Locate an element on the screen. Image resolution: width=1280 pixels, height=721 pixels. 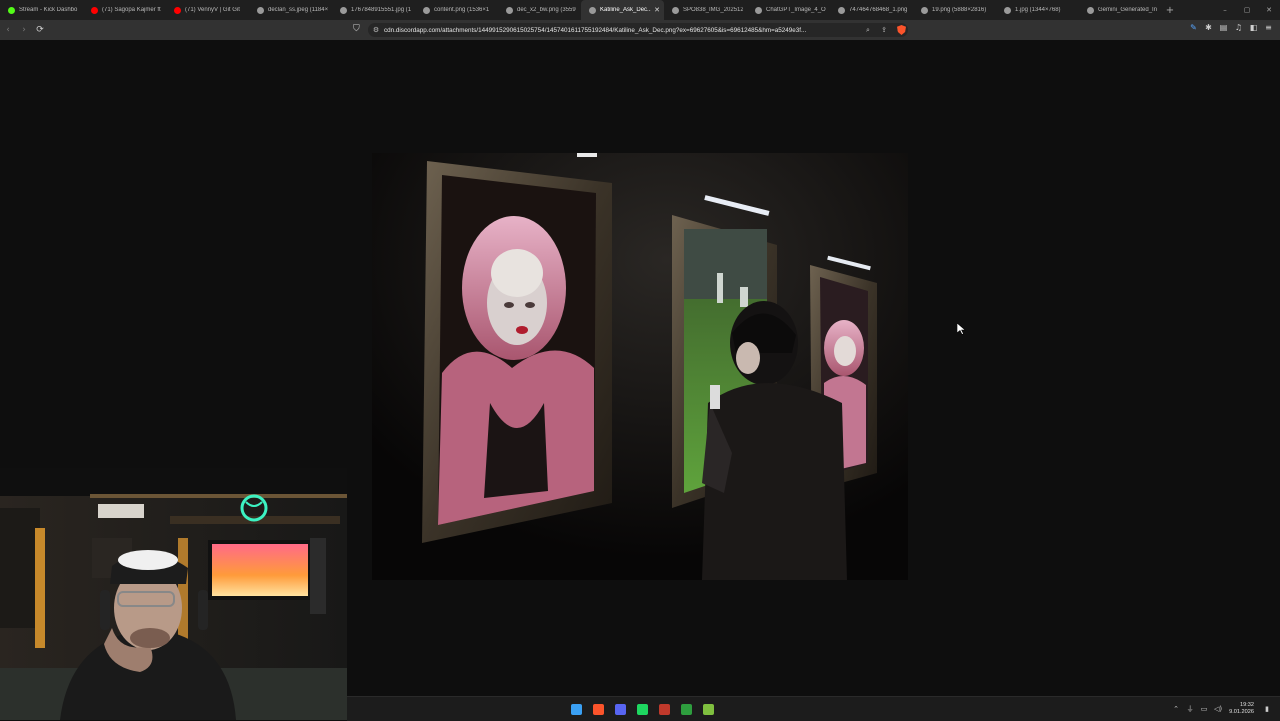
tab-title: 747464768468_1.png is located at coordinates (878, 10).